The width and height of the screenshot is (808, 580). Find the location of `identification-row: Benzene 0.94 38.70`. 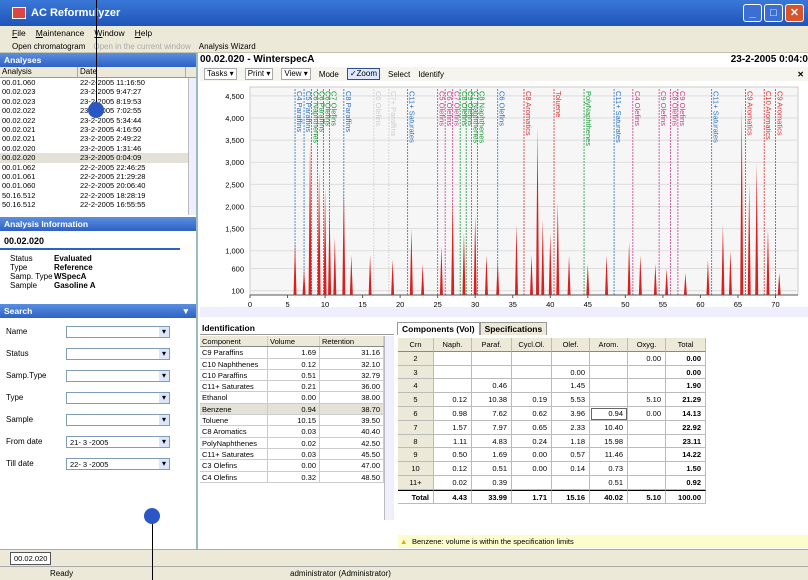

identification-row: Benzene 0.94 38.70 is located at coordinates (292, 409).